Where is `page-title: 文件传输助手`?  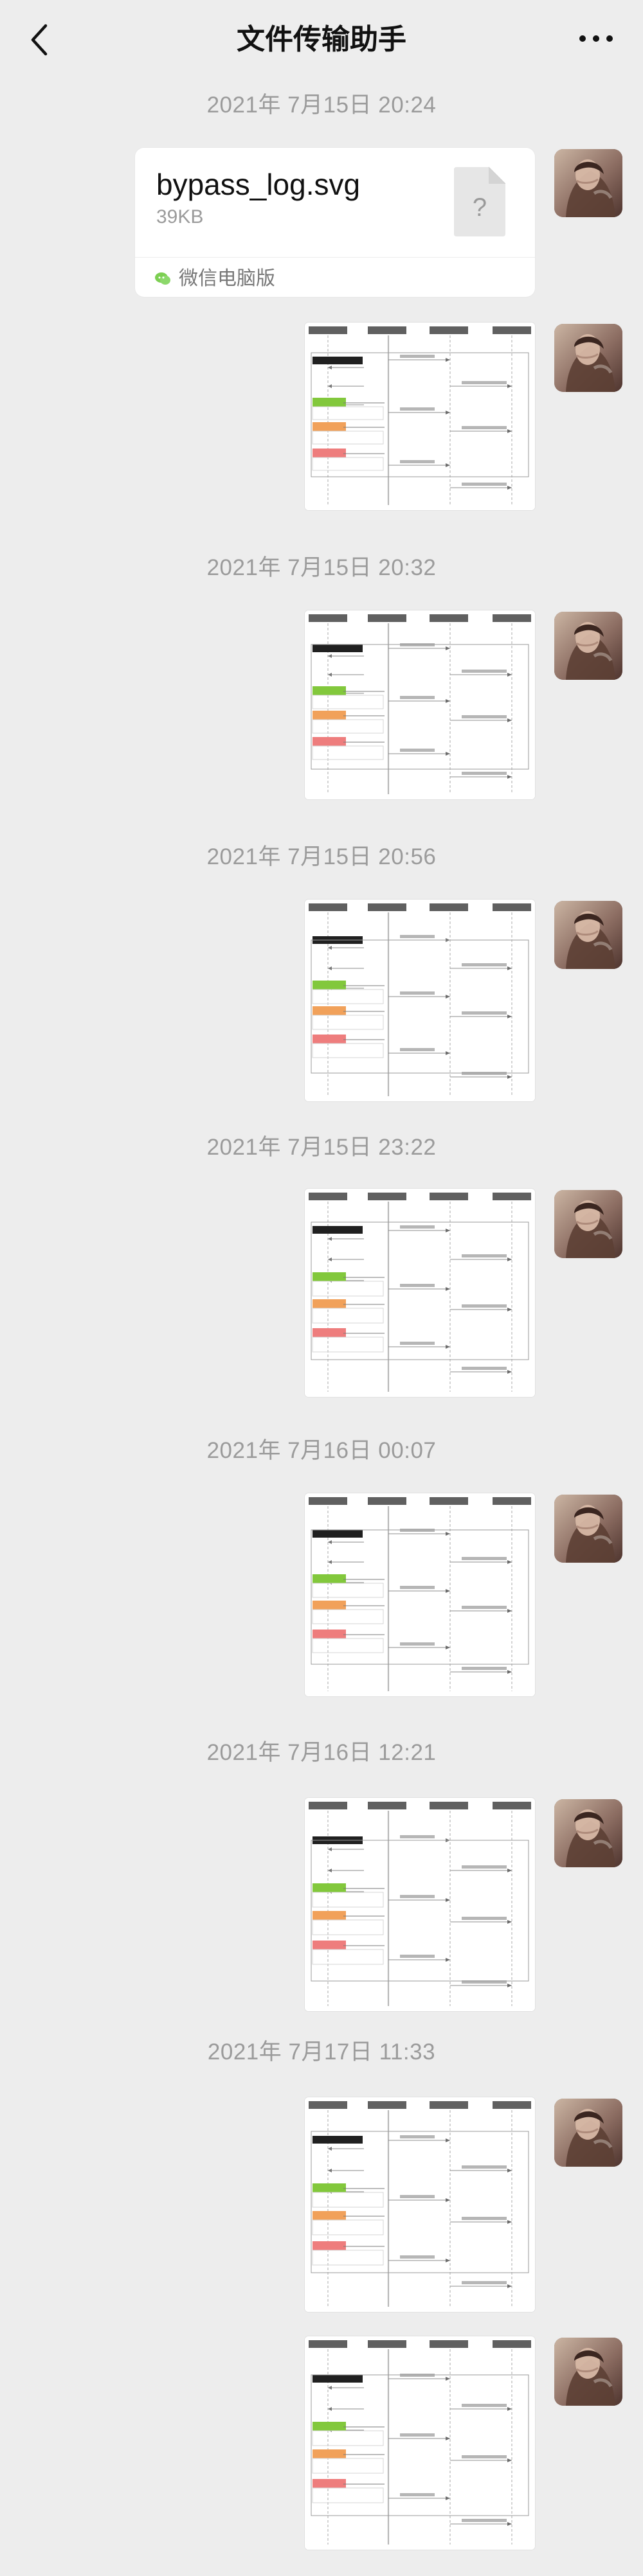 page-title: 文件传输助手 is located at coordinates (321, 40).